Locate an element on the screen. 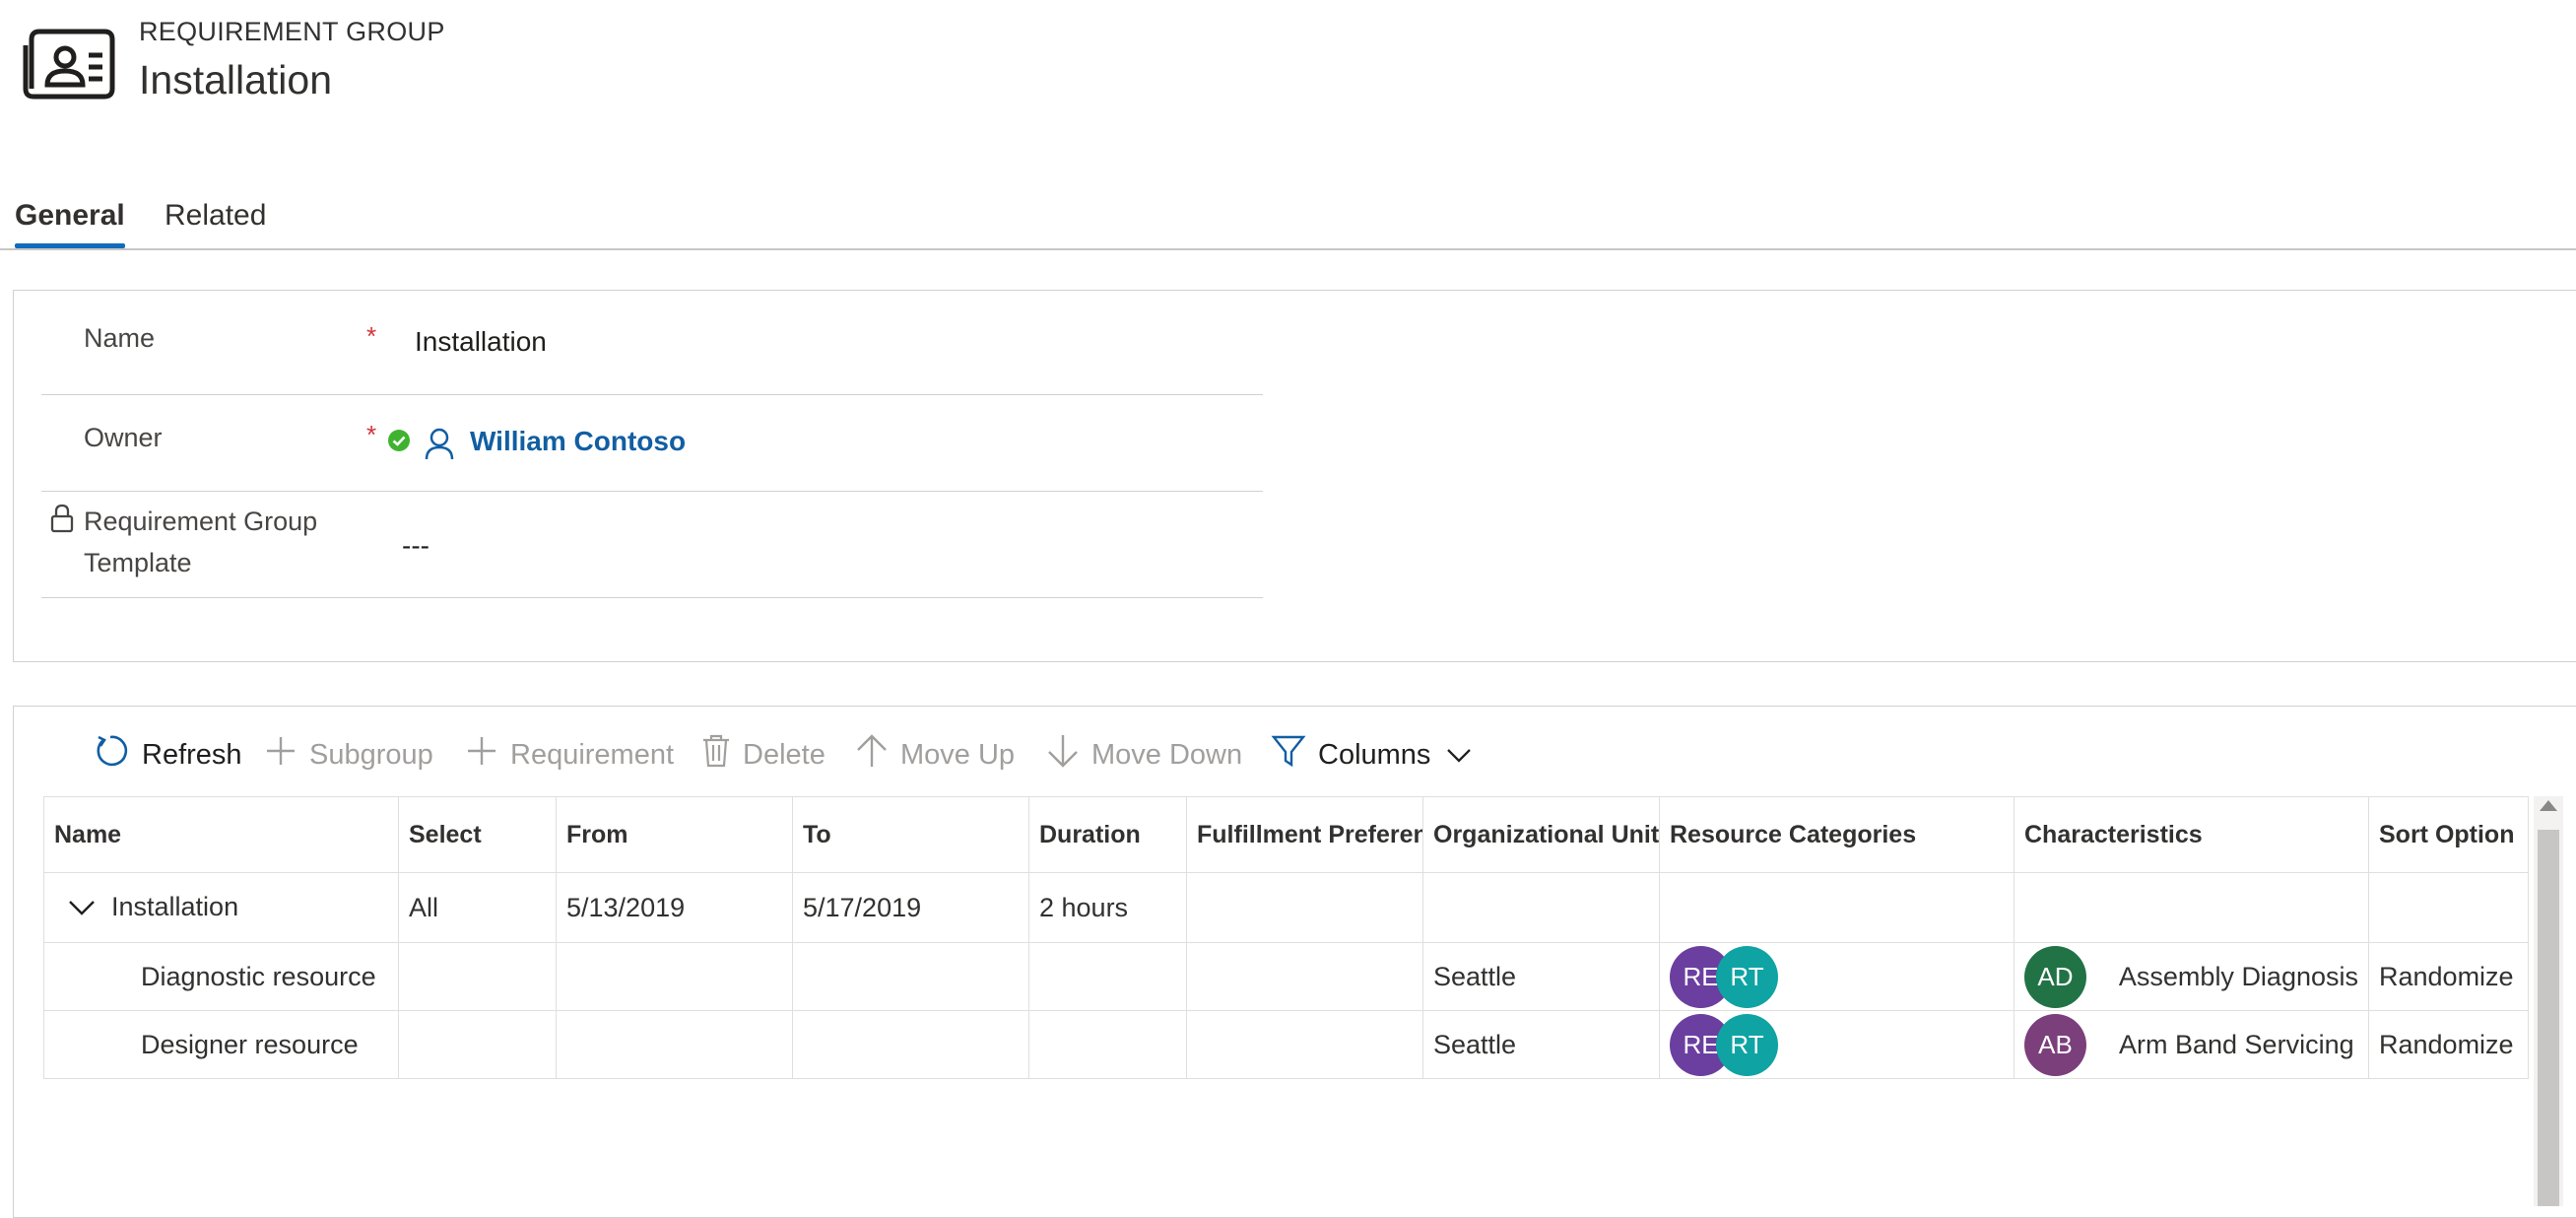 This screenshot has width=2576, height=1218. columns-label: Columns is located at coordinates (1375, 755).